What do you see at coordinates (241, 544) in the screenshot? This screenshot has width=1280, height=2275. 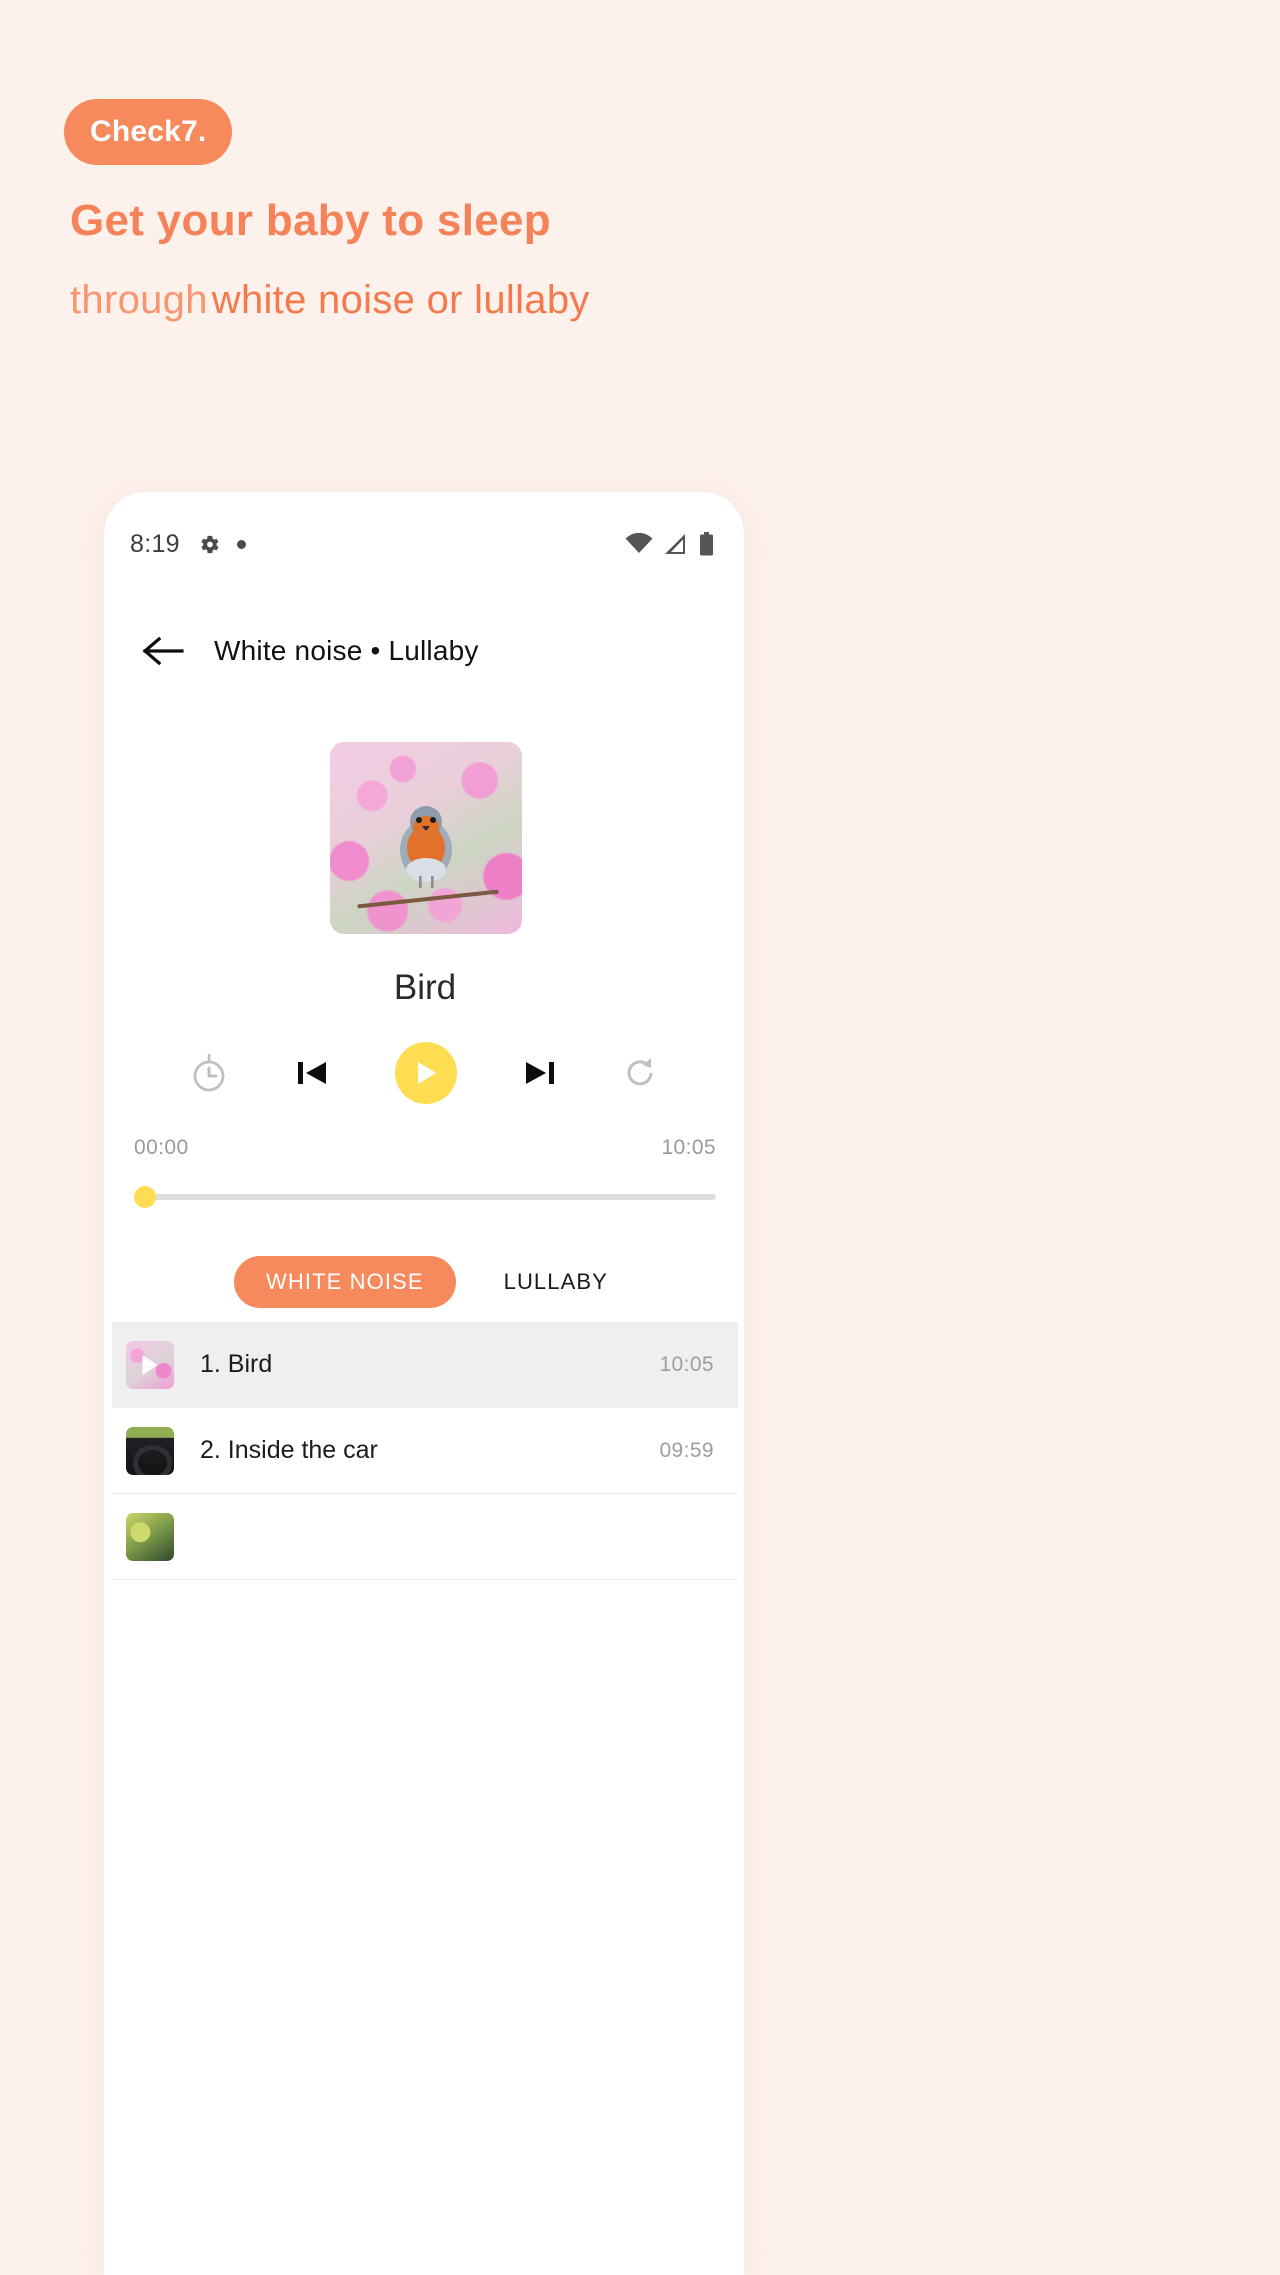 I see `dot-icon` at bounding box center [241, 544].